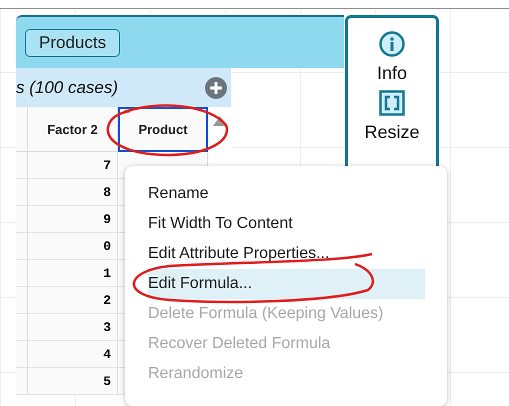  I want to click on table-cell: 8, so click(73, 192).